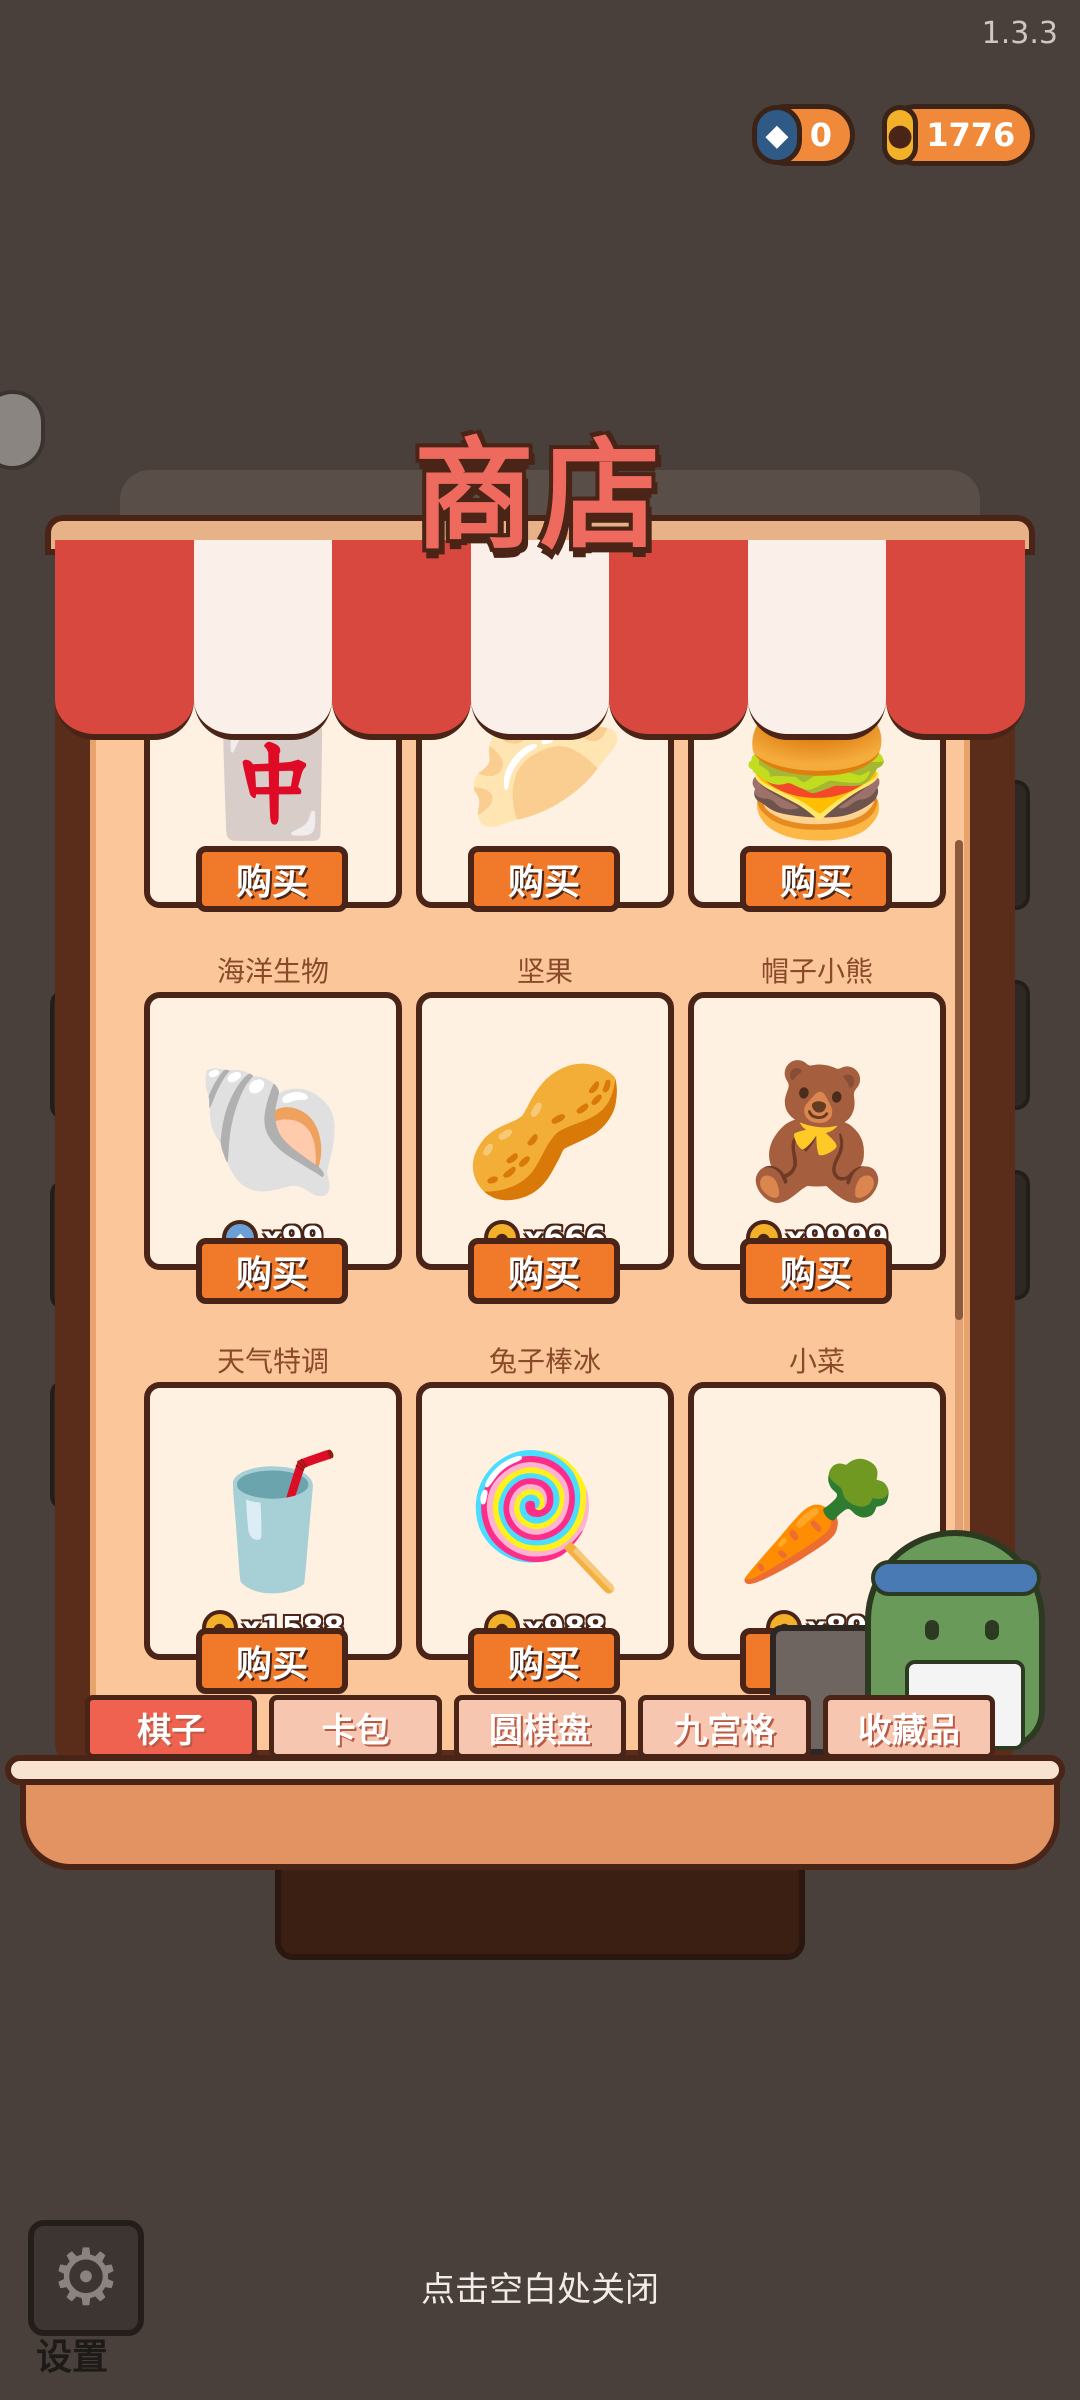  Describe the element at coordinates (1019, 33) in the screenshot. I see `version-label: 1.3.3` at that location.